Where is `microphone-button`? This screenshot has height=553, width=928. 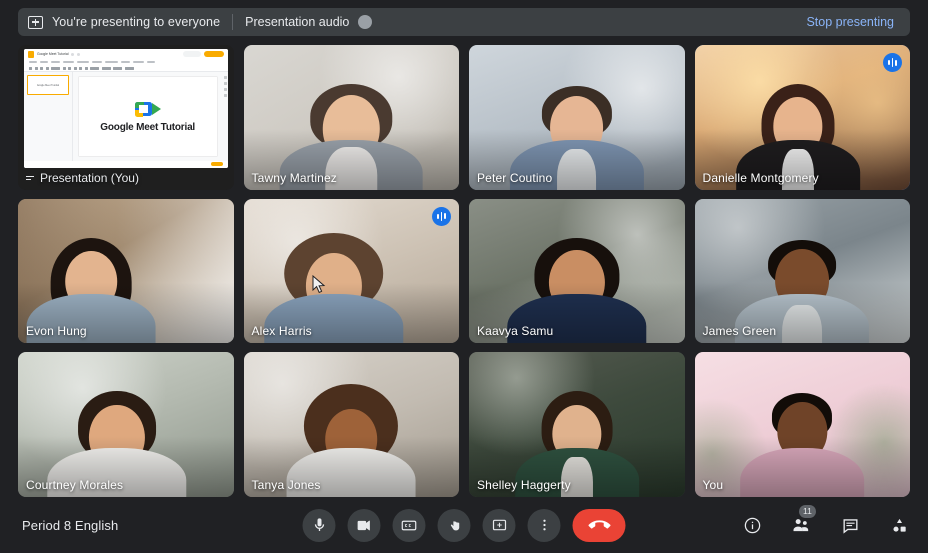
microphone-button is located at coordinates (319, 525).